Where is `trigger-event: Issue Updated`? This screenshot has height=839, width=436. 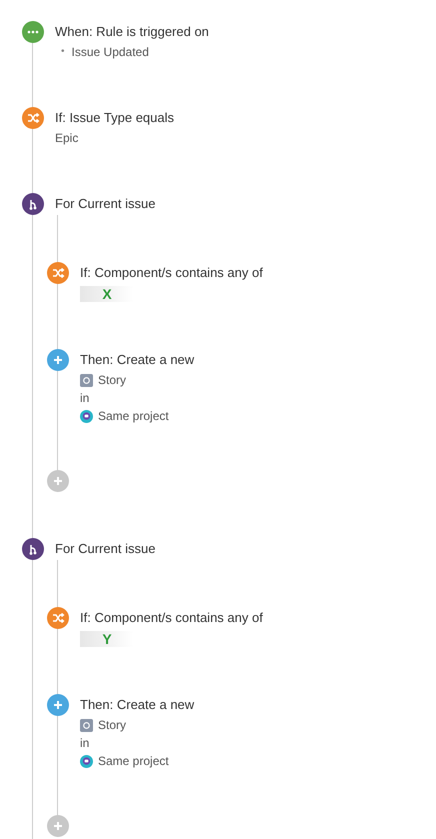 trigger-event: Issue Updated is located at coordinates (110, 52).